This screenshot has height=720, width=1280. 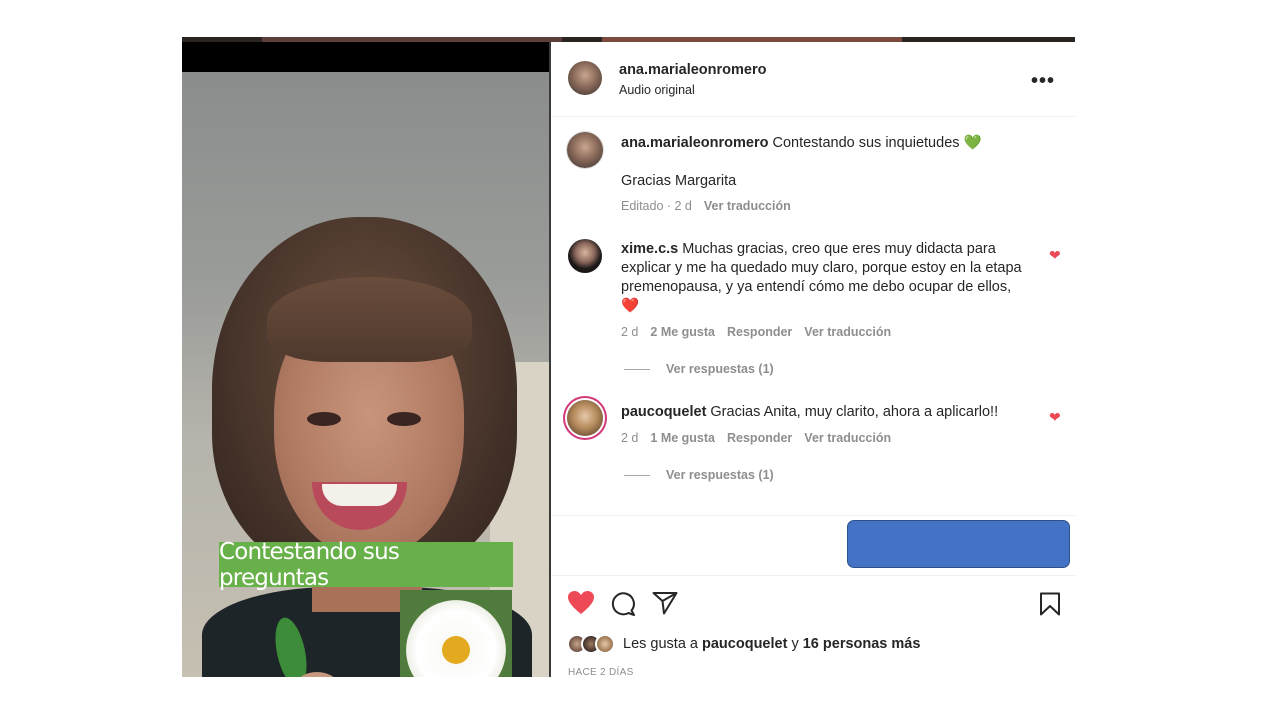 I want to click on caption-edited-time: Editado · 2 d, so click(x=656, y=206).